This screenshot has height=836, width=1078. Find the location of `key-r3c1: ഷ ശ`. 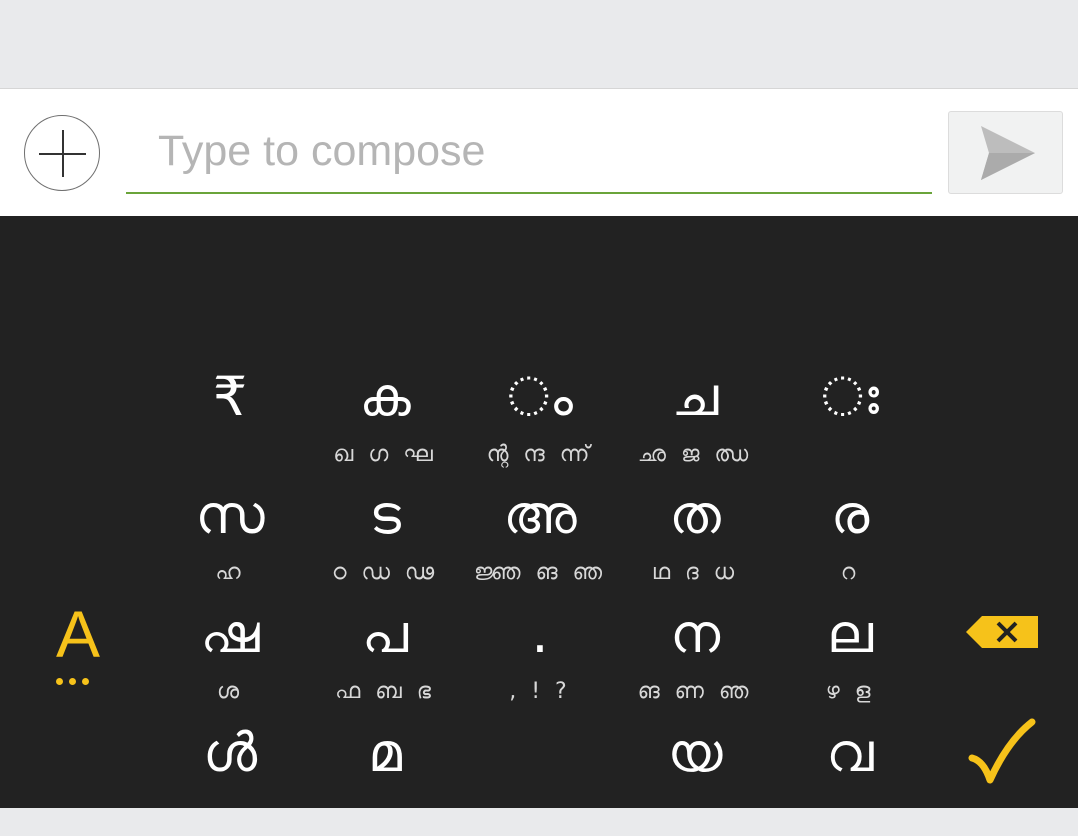

key-r3c1: ഷ ശ is located at coordinates (230, 658).